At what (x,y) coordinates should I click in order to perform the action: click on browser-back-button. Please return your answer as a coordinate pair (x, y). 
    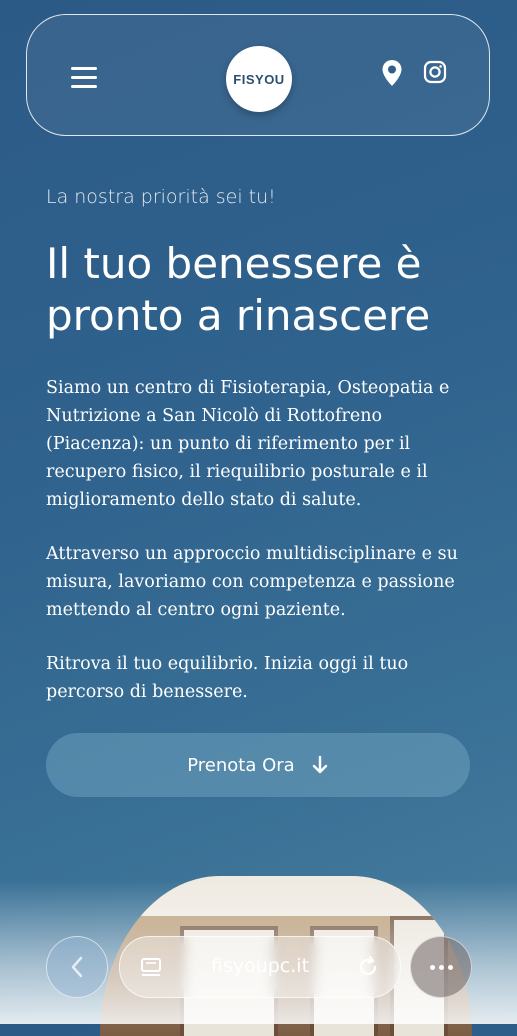
    Looking at the image, I should click on (77, 967).